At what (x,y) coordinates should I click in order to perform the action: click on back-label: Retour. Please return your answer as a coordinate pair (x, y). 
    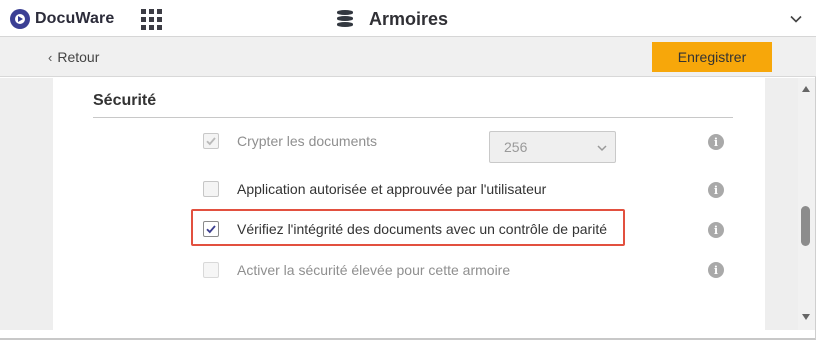
    Looking at the image, I should click on (78, 57).